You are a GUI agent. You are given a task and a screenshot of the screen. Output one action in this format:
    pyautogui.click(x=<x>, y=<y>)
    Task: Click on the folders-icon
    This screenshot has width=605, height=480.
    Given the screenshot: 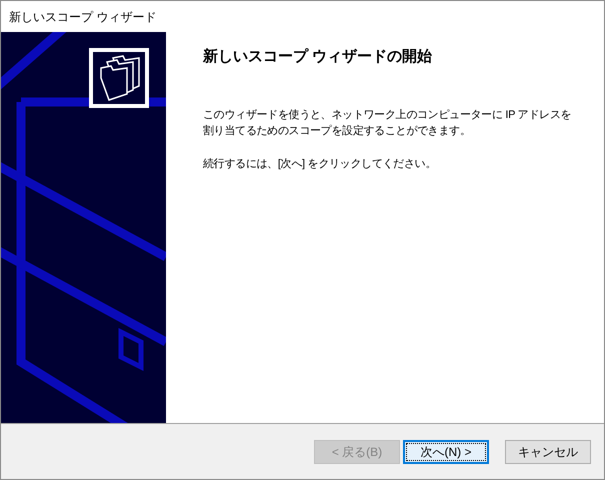 What is the action you would take?
    pyautogui.click(x=119, y=78)
    